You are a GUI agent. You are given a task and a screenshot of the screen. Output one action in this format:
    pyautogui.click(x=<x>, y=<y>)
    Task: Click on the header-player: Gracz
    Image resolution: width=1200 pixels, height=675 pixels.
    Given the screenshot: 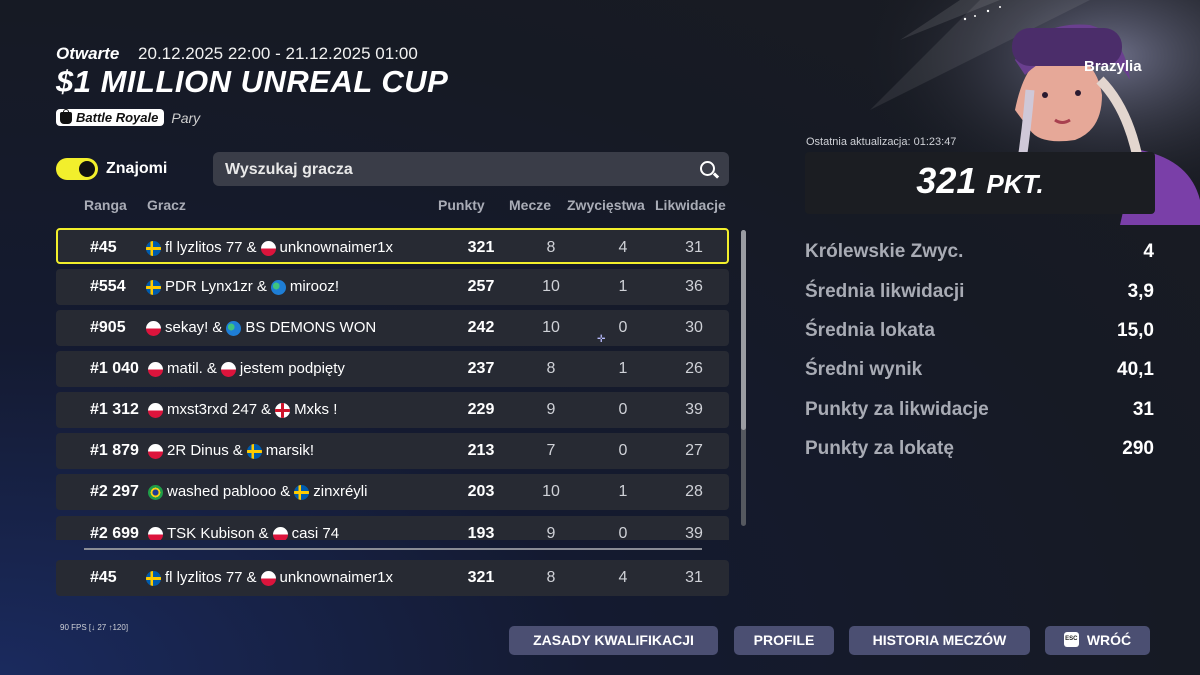 What is the action you would take?
    pyautogui.click(x=166, y=205)
    